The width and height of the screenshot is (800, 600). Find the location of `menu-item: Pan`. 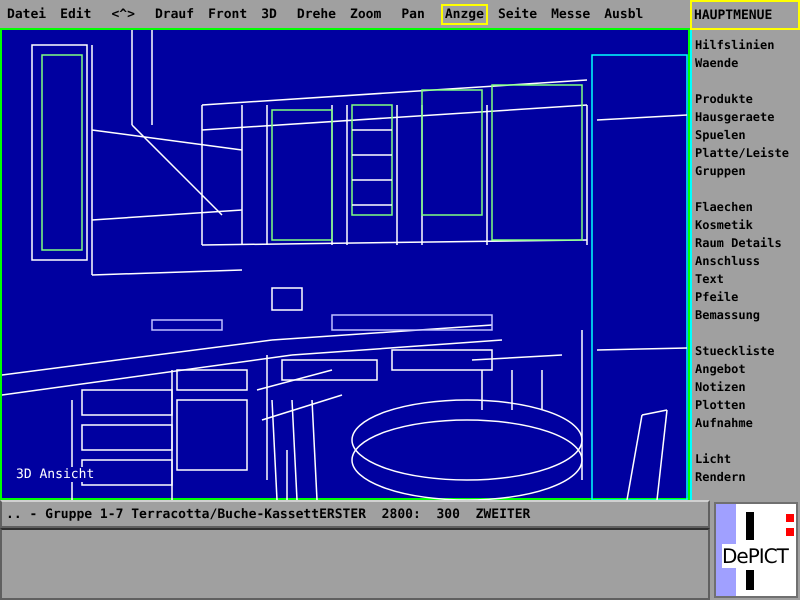

menu-item: Pan is located at coordinates (413, 14).